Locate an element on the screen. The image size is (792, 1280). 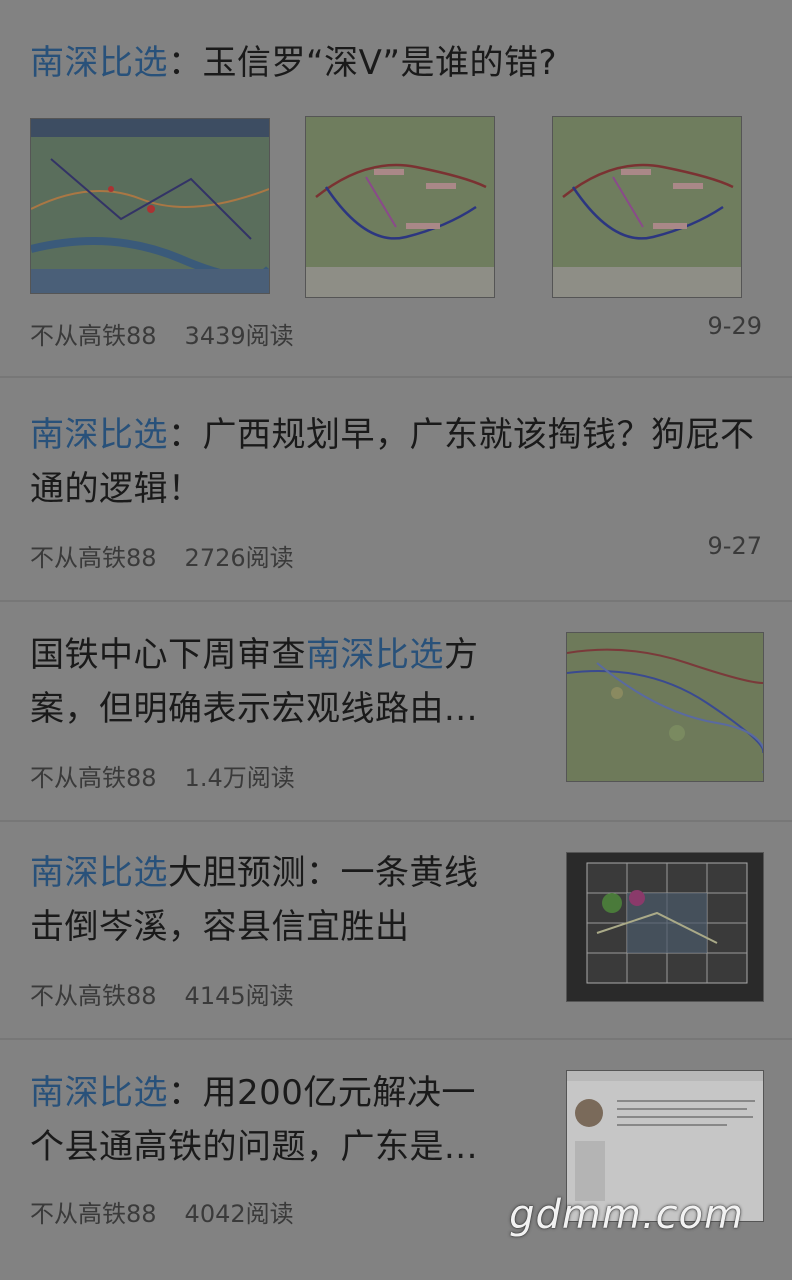
publish-date: 9-27 is located at coordinates (734, 546).